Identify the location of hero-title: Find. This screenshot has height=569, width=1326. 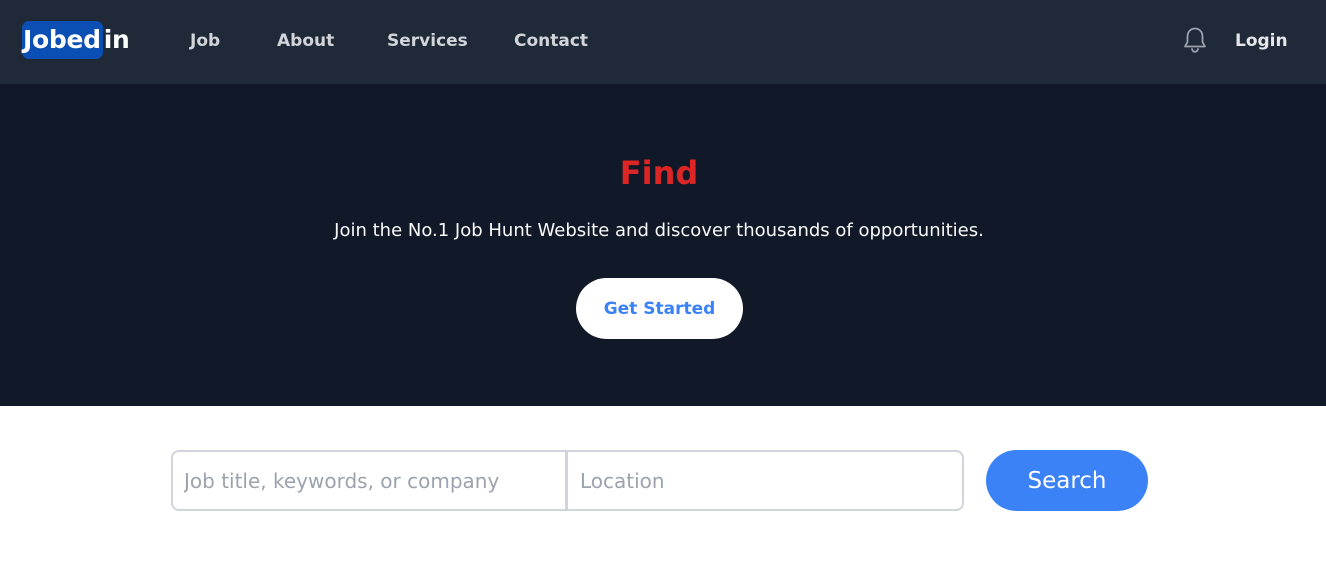
(659, 173).